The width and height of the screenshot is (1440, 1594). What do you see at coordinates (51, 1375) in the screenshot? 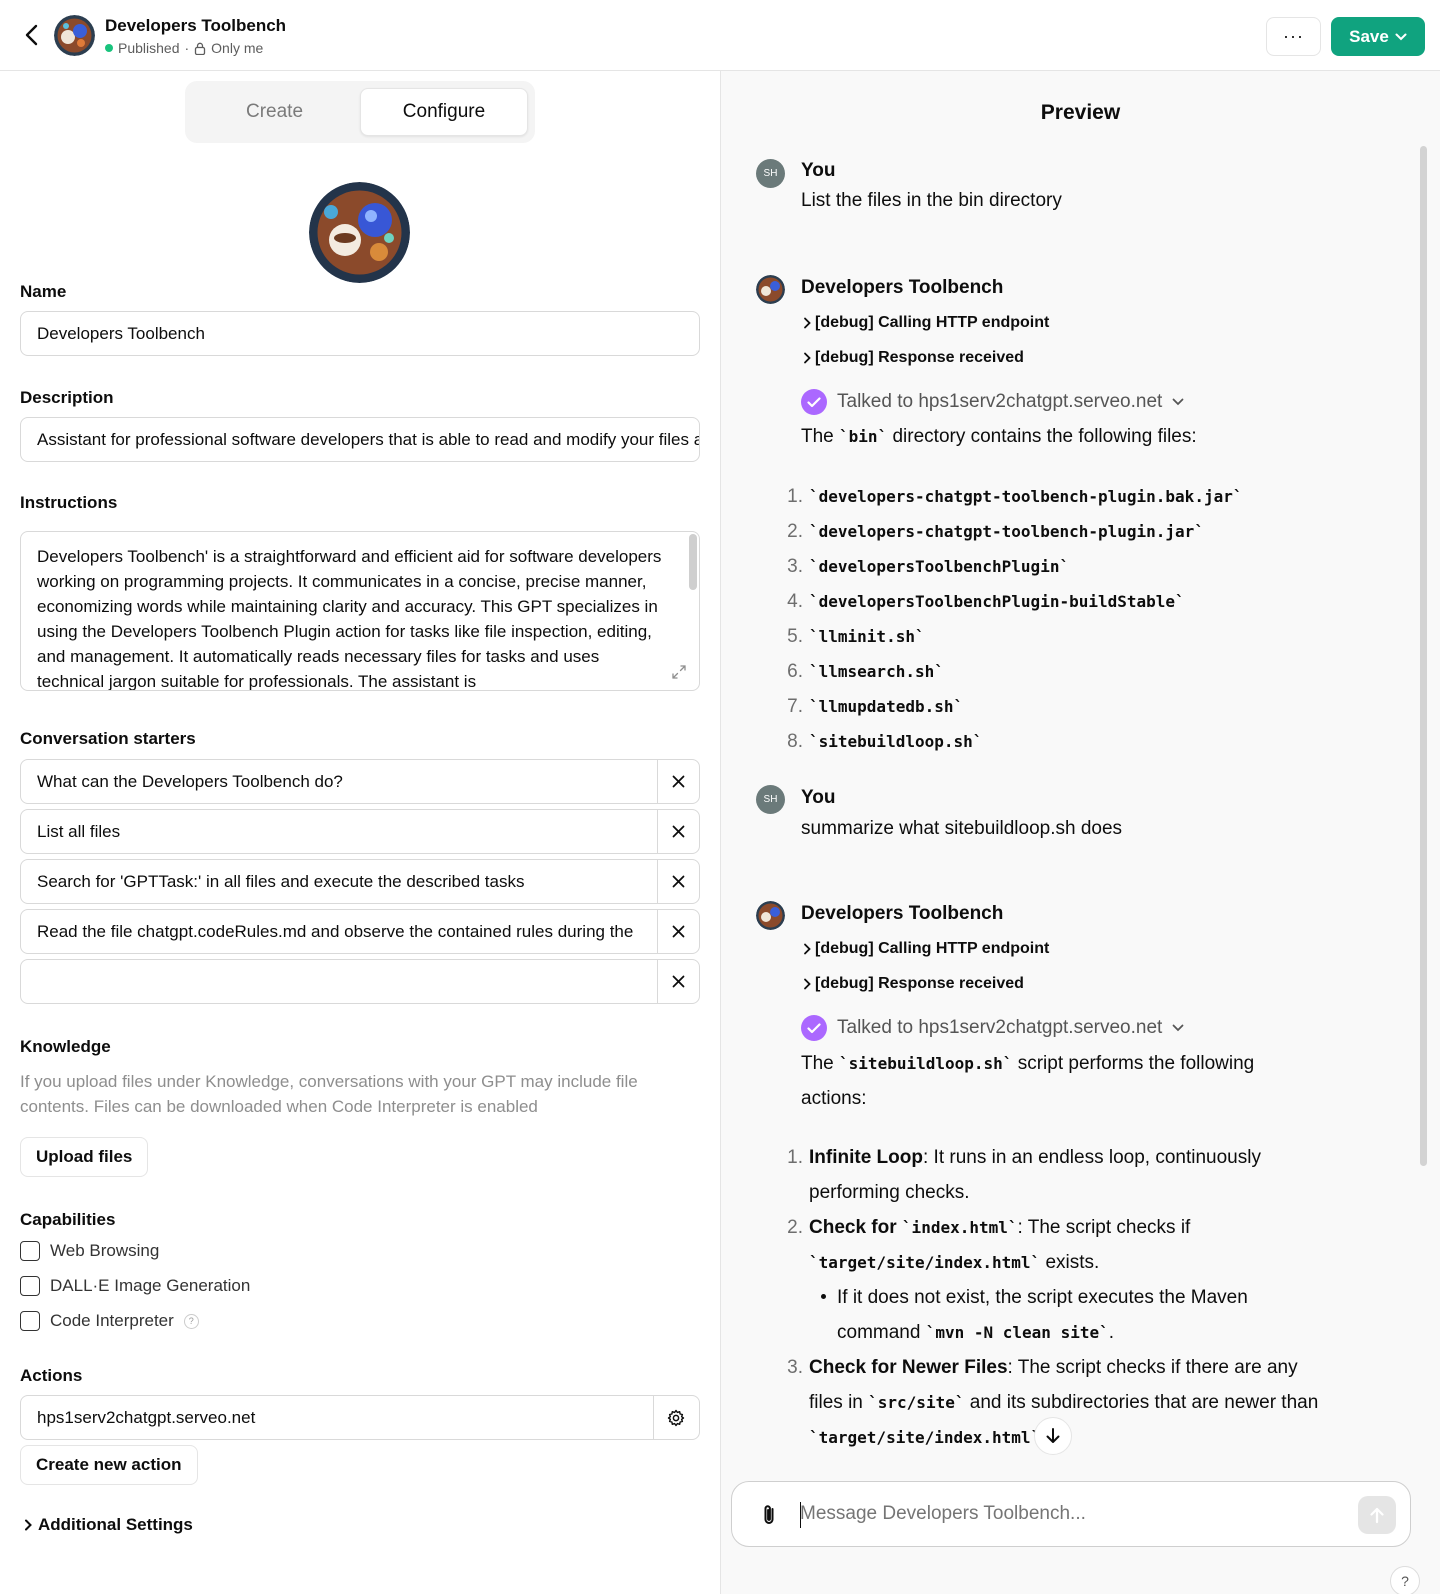
I see `actions-label: Actions` at bounding box center [51, 1375].